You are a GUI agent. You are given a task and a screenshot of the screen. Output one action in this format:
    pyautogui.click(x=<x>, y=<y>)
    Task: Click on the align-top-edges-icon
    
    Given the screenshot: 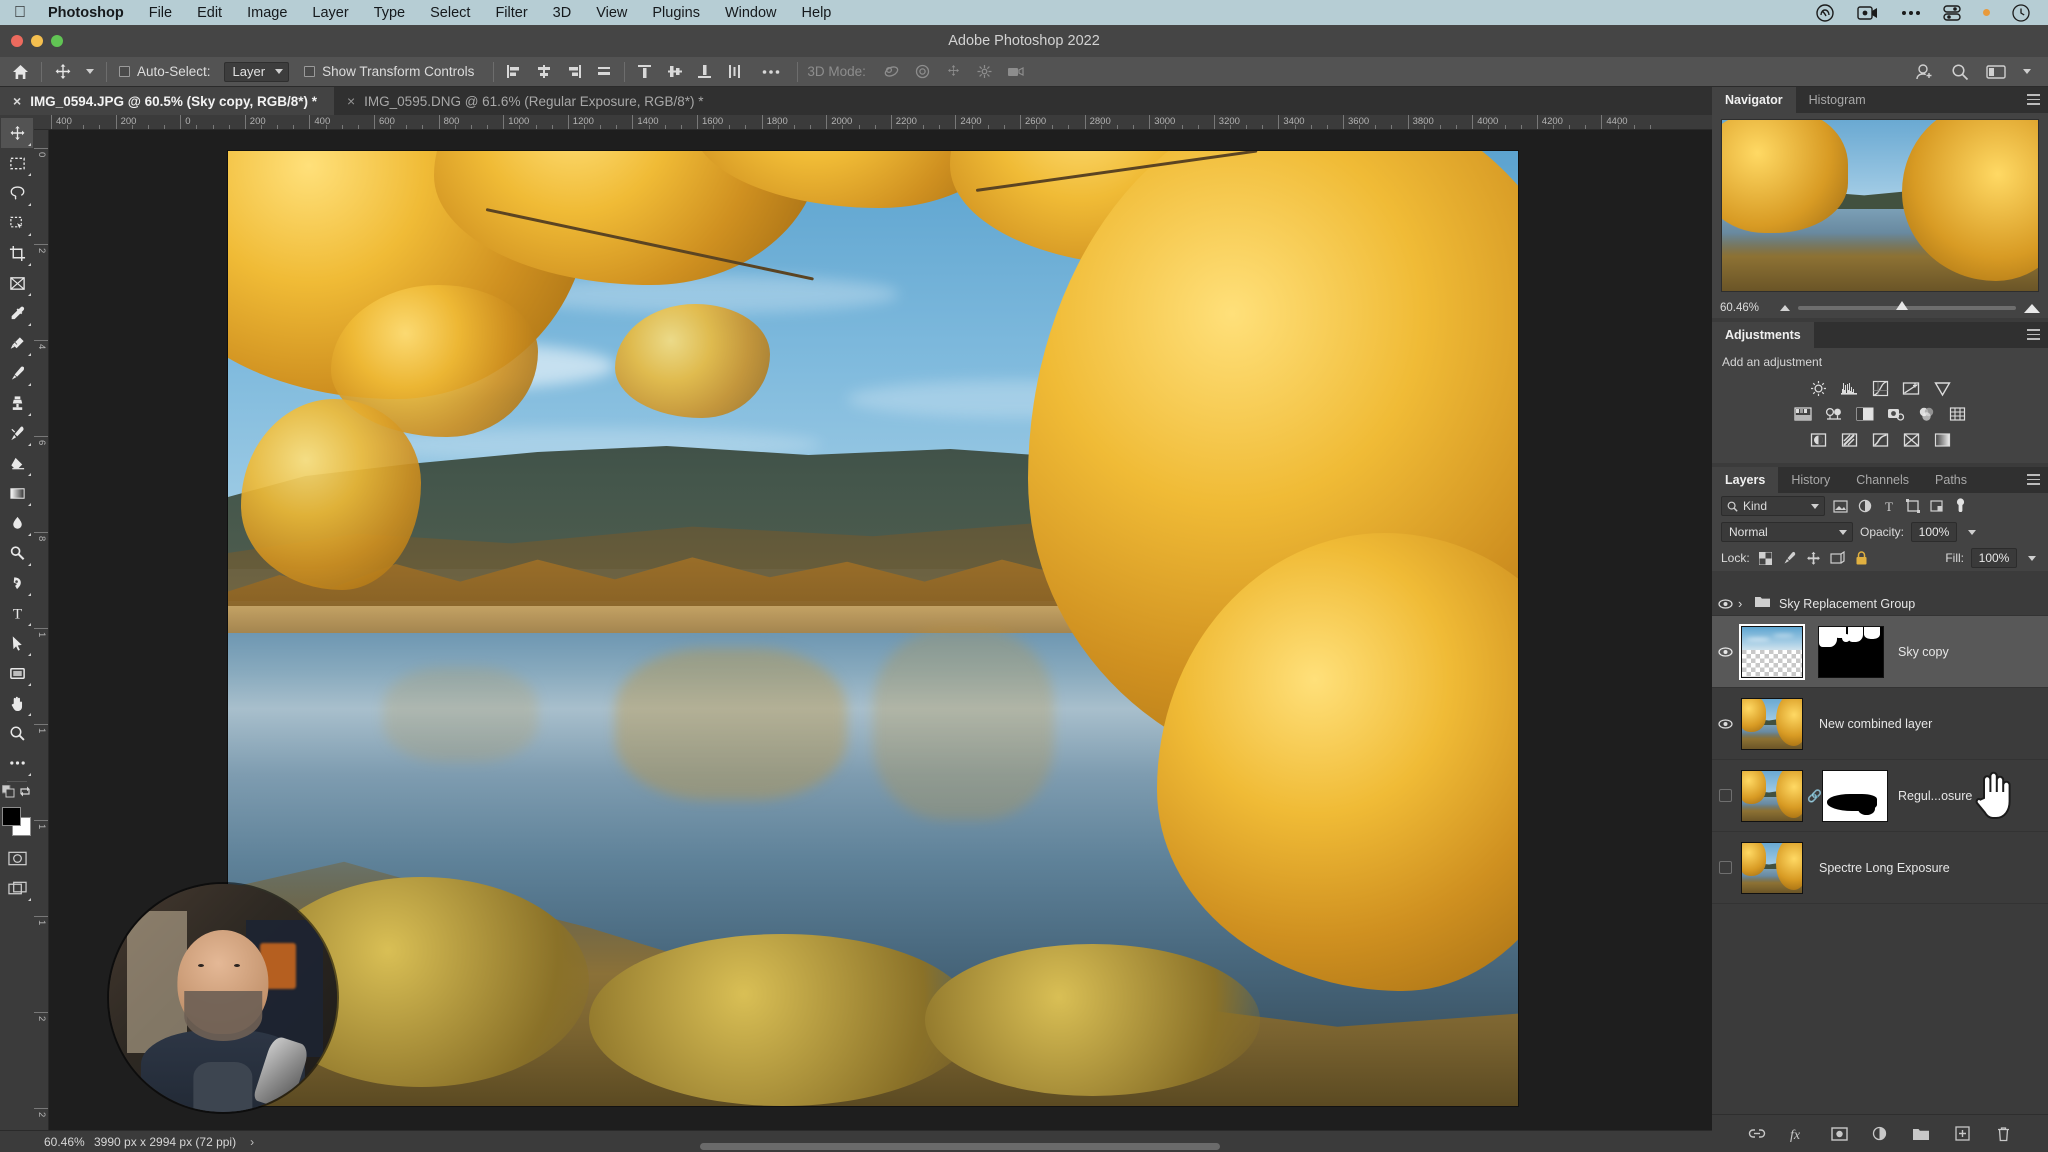 What is the action you would take?
    pyautogui.click(x=604, y=72)
    